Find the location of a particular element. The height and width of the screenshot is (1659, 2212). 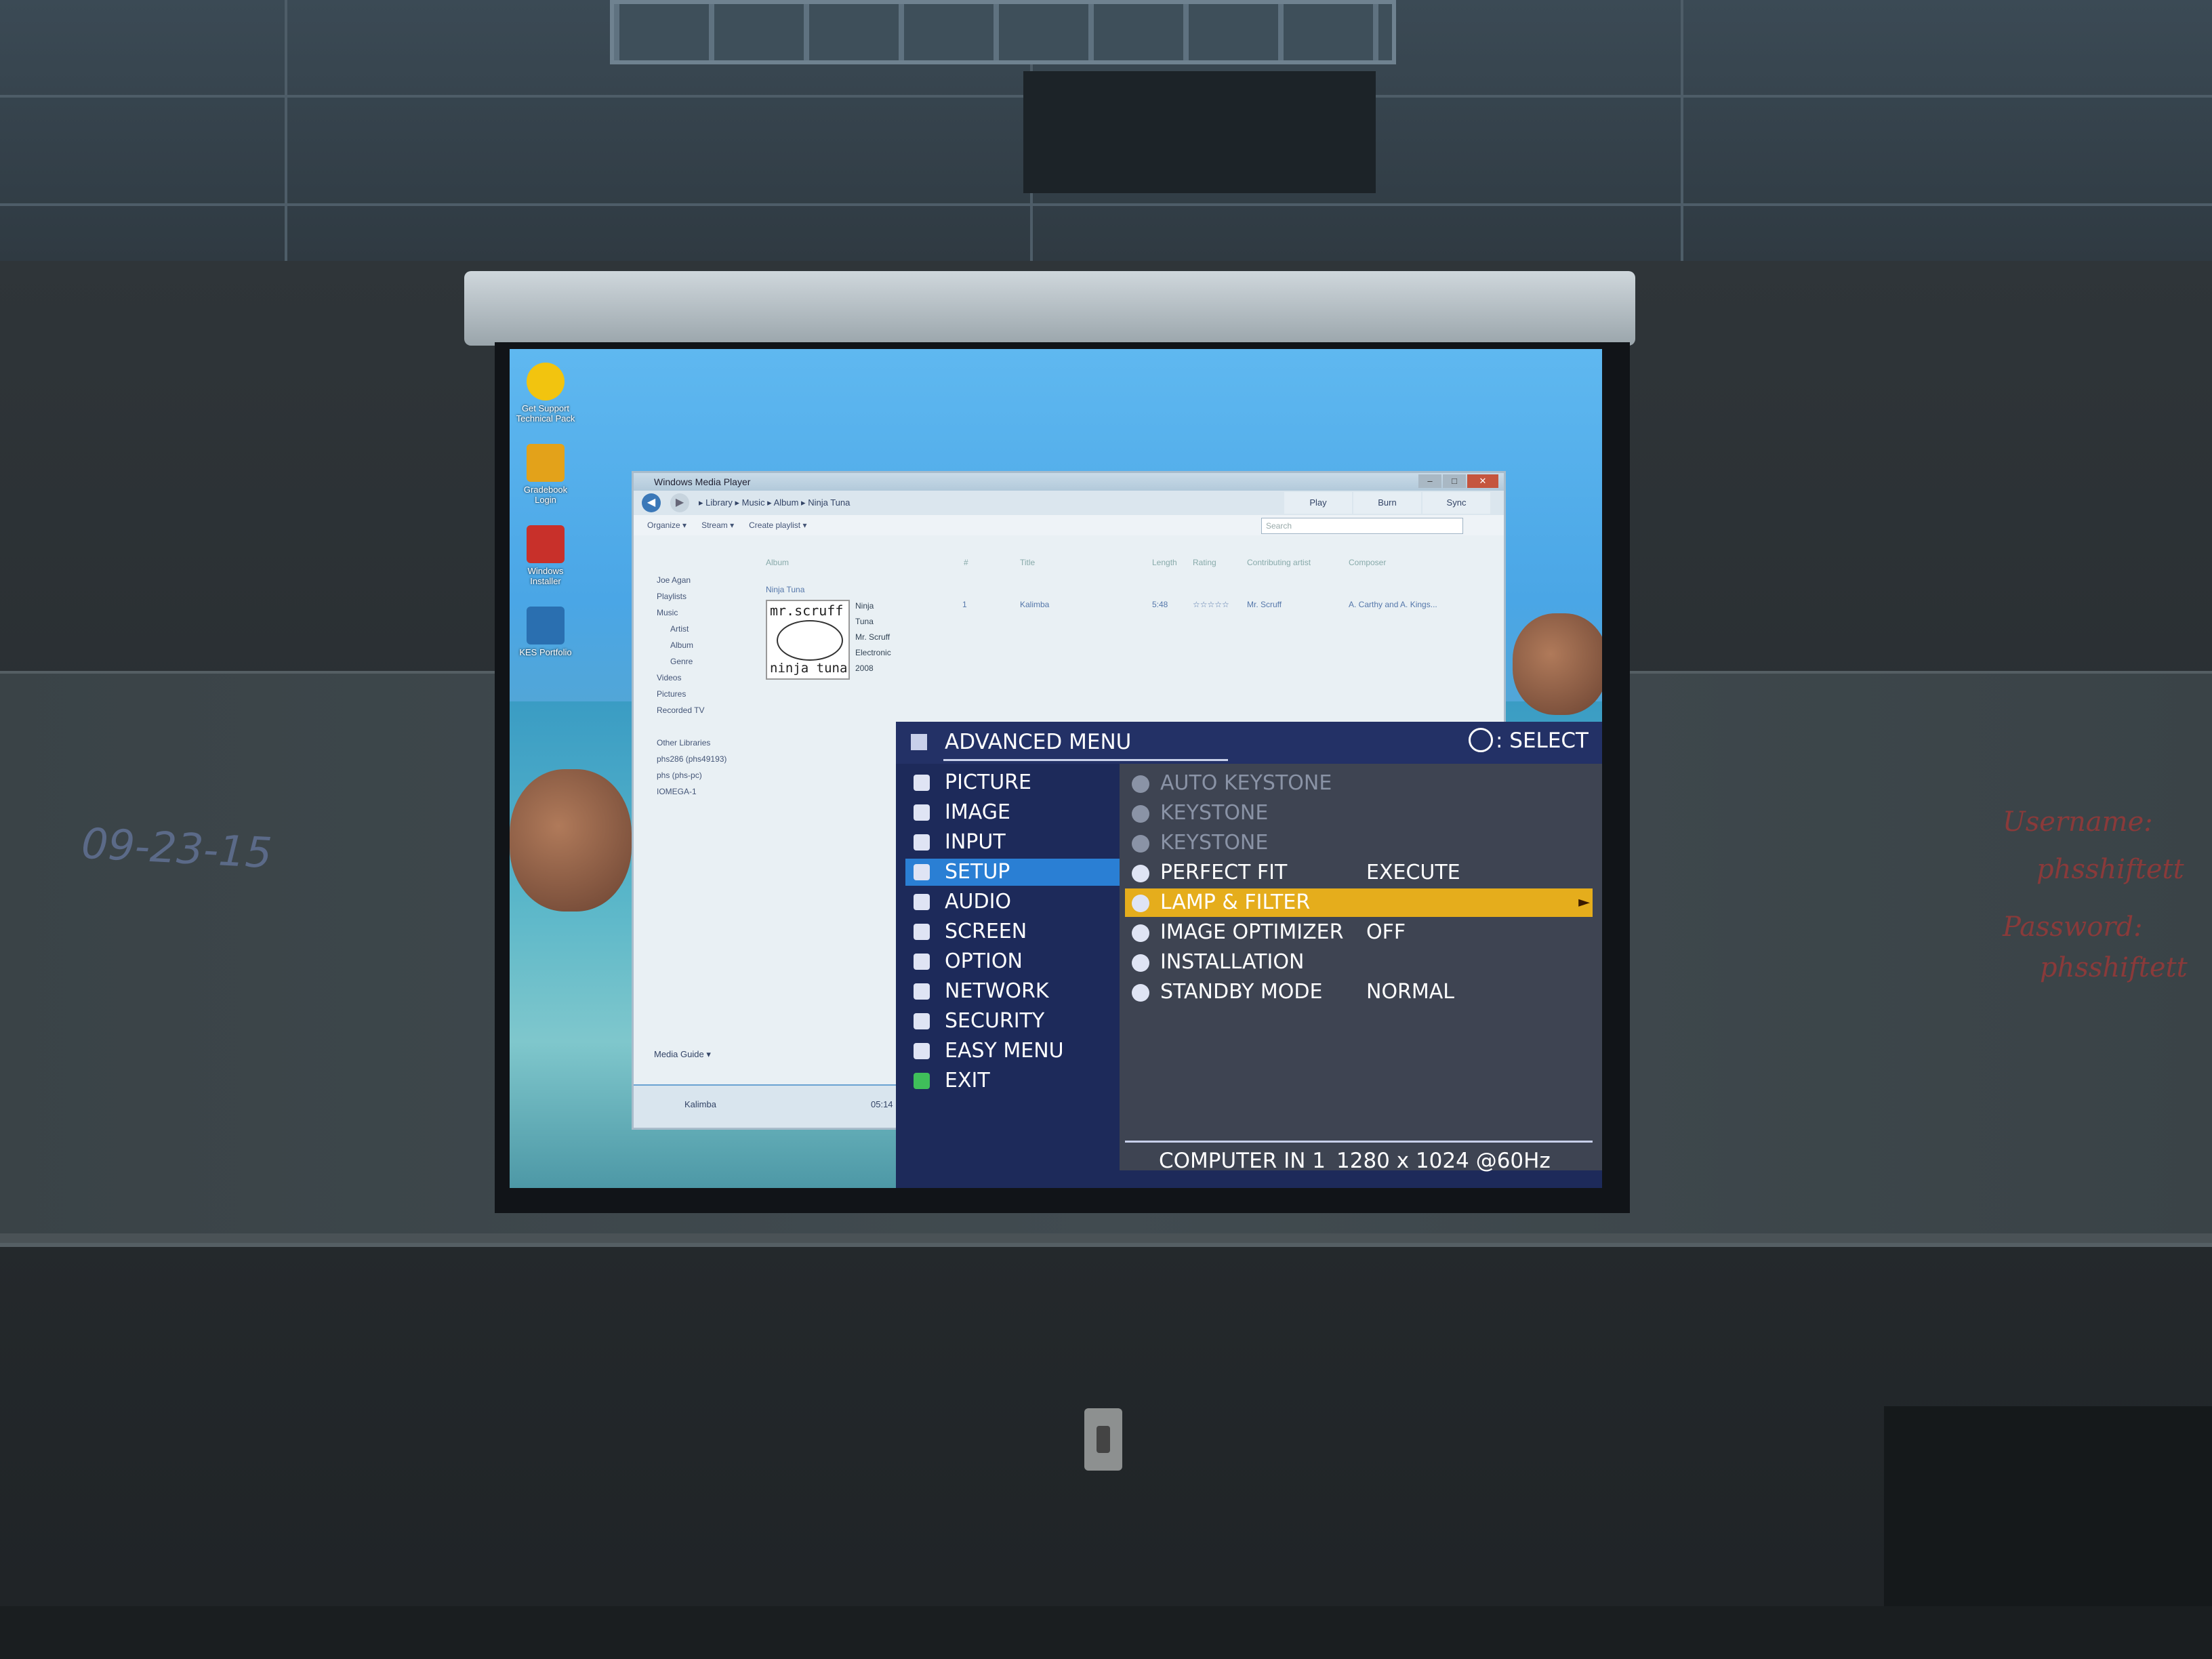

osd-item-label: STANDBY MODE is located at coordinates (1242, 992).